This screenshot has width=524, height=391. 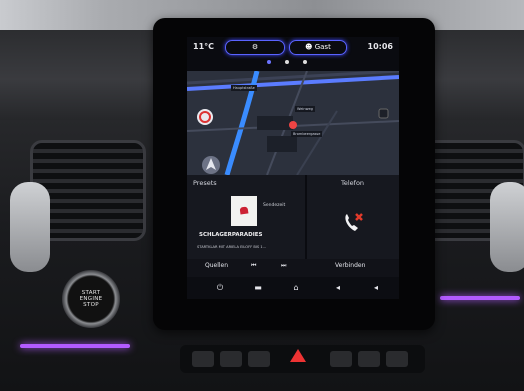 I want to click on gear-icon: ⚙, so click(x=255, y=47).